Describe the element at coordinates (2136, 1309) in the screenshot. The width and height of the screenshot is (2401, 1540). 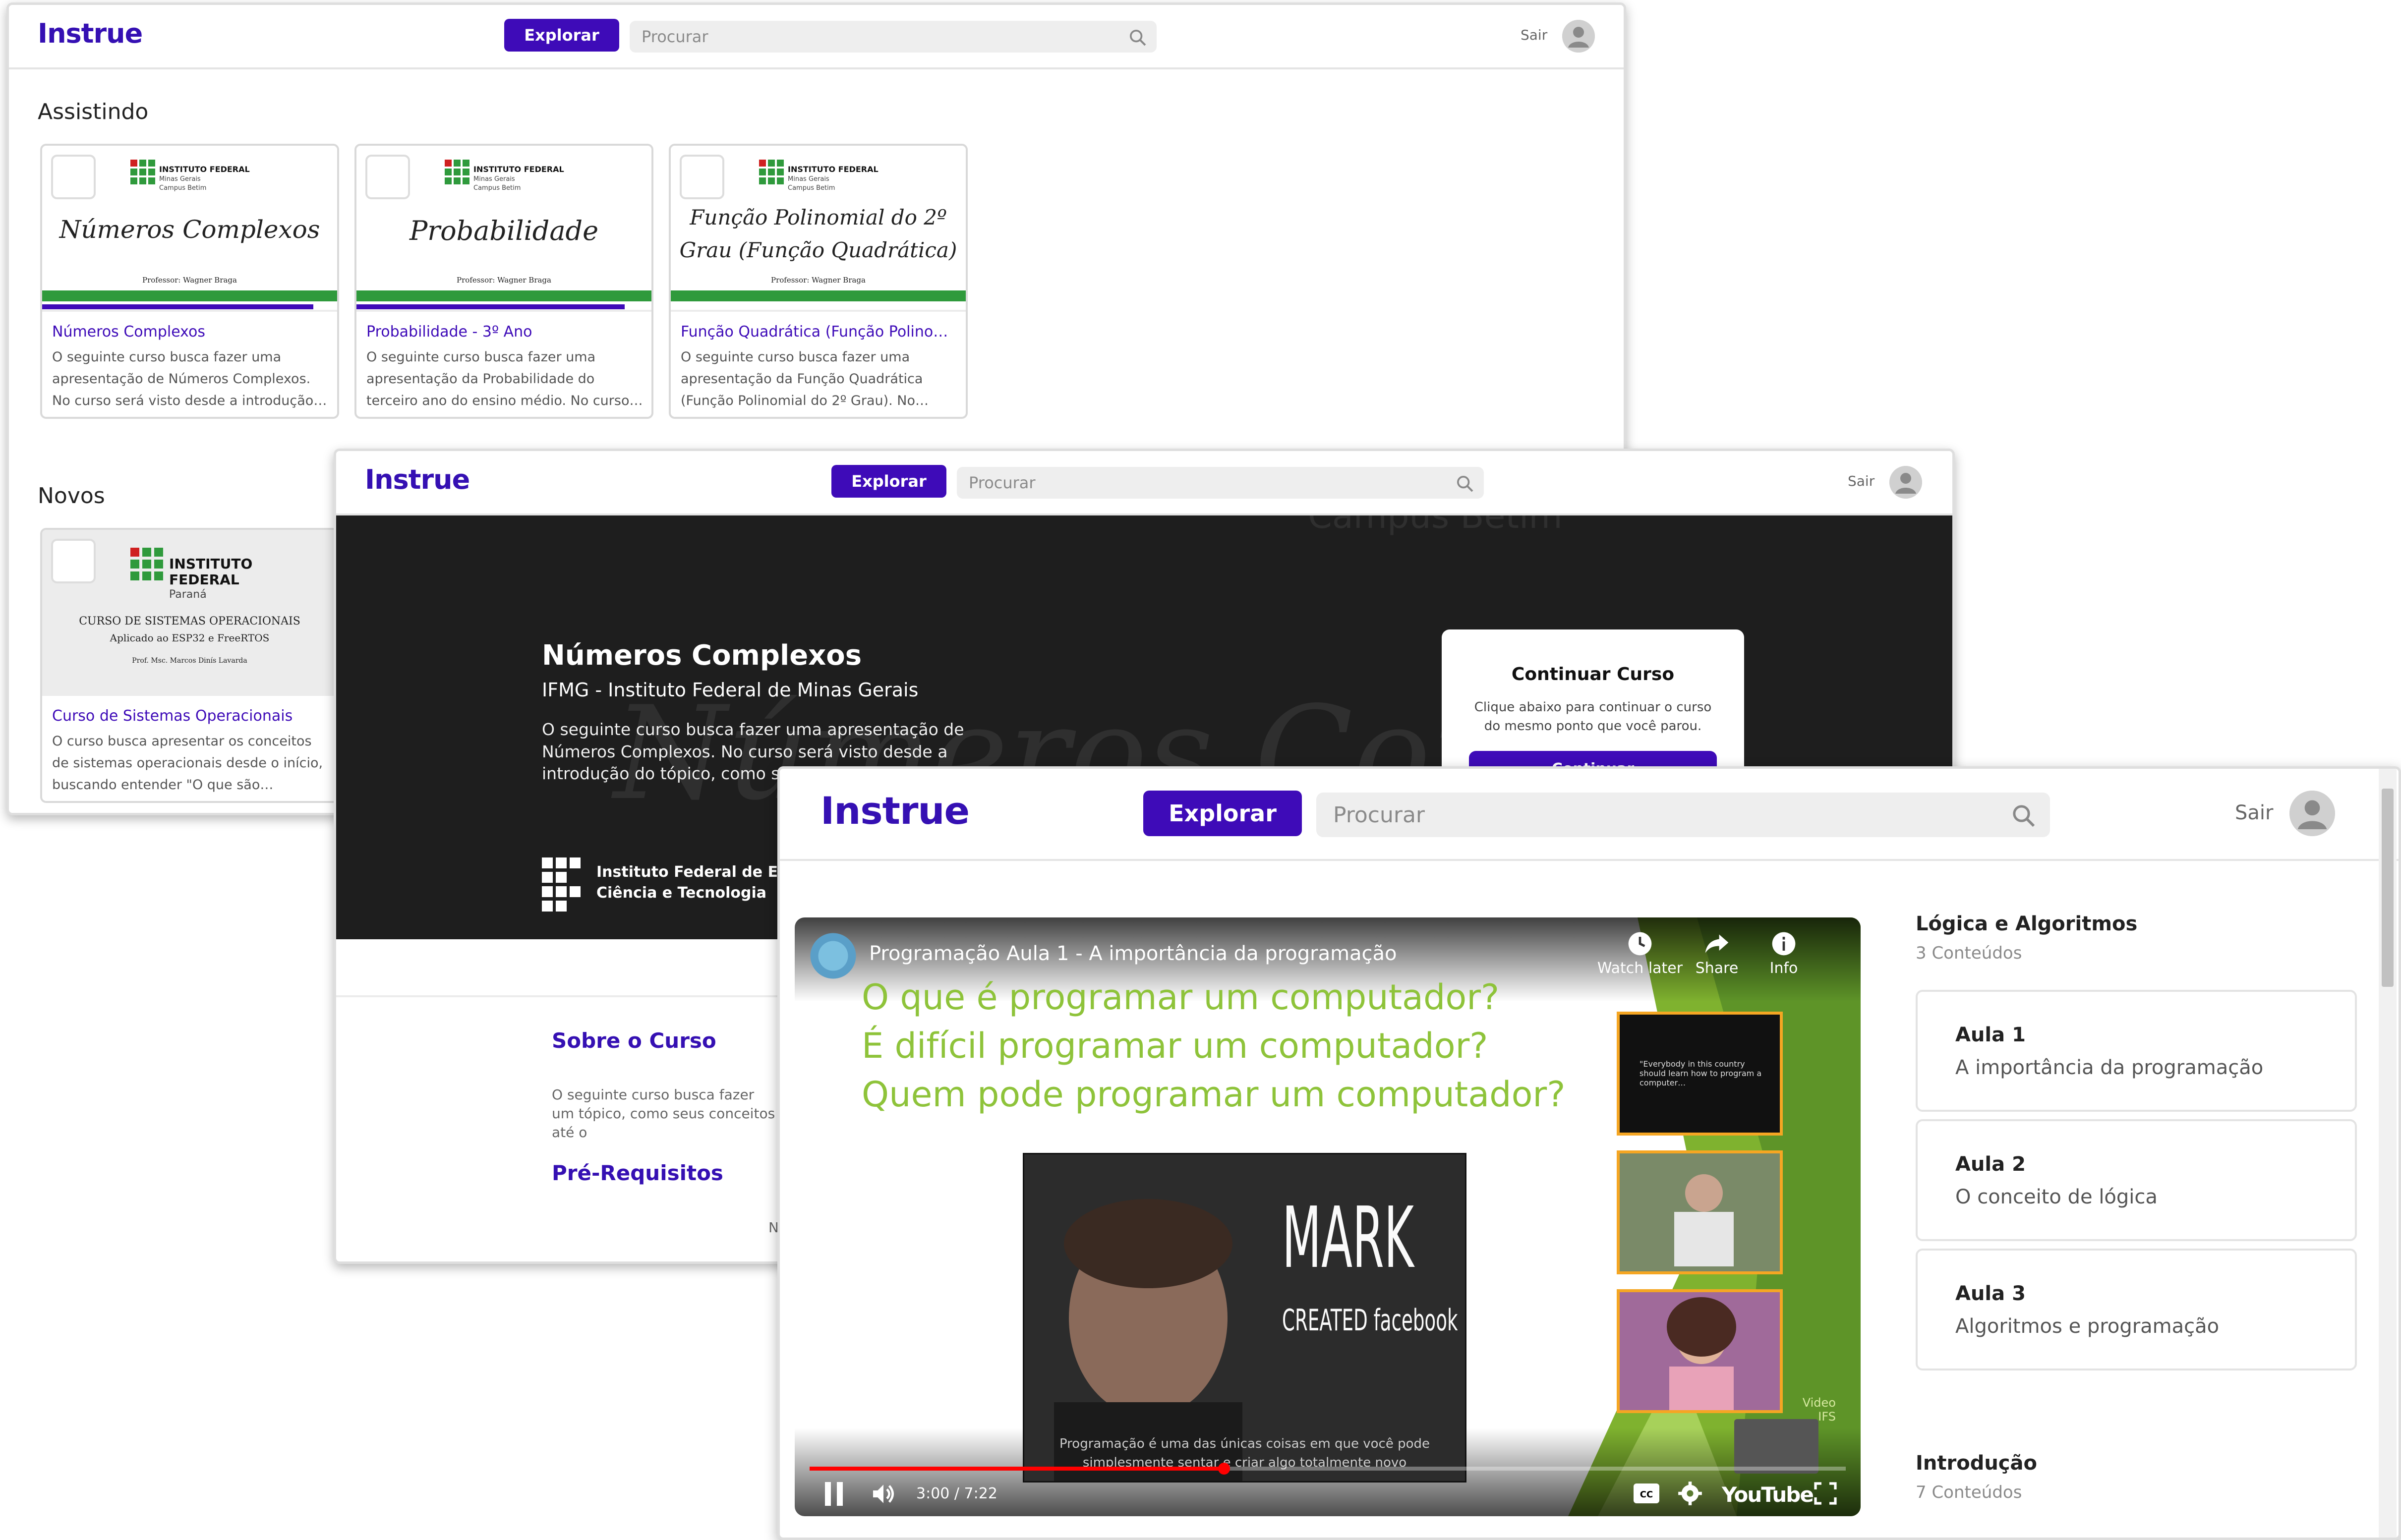
I see `lesson-item: Aula 3 Algoritmos e programação` at that location.